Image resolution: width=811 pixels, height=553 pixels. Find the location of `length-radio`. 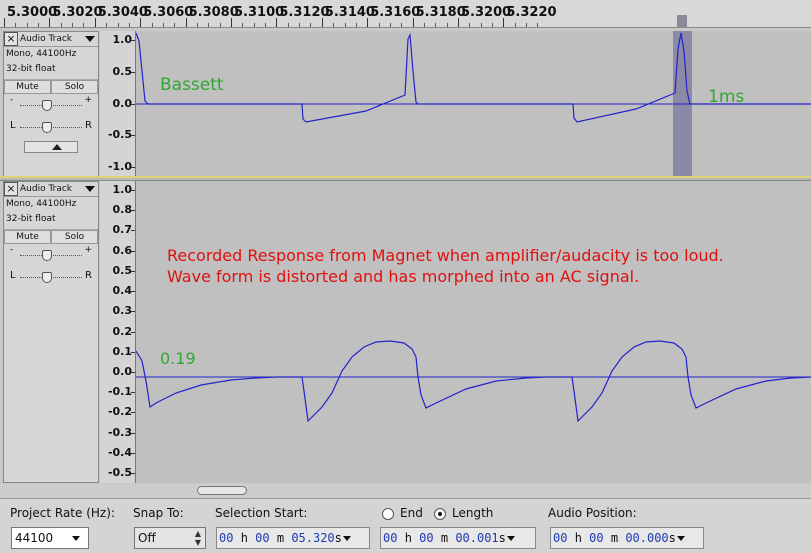

length-radio is located at coordinates (440, 514).